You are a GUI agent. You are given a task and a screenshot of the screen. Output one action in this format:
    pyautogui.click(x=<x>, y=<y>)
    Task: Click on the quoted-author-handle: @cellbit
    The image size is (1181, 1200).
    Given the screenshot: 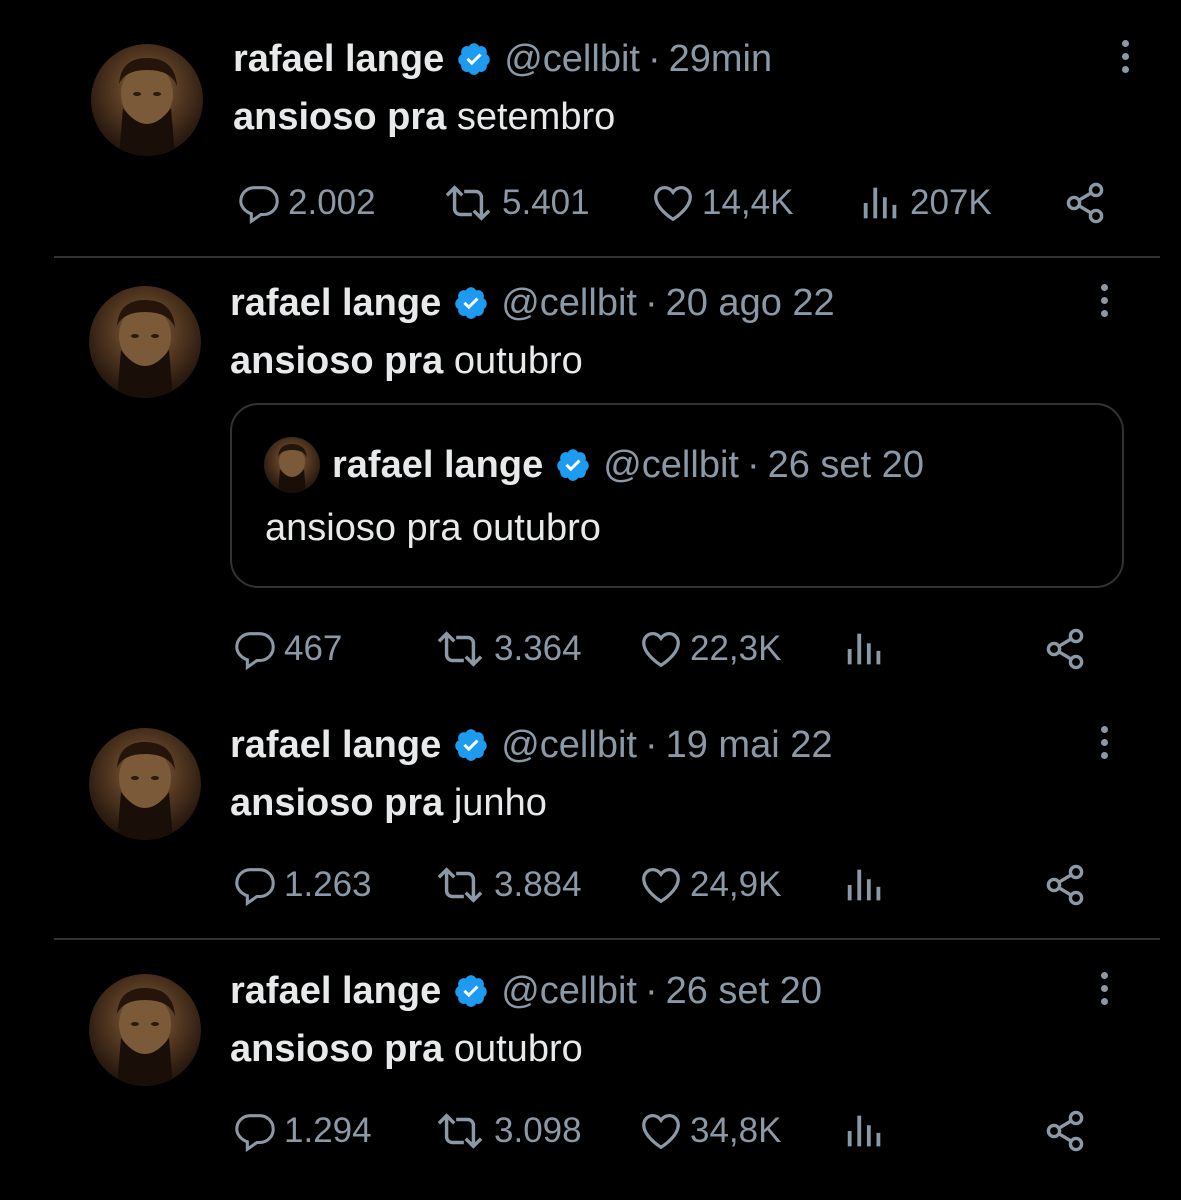 What is the action you would take?
    pyautogui.click(x=671, y=464)
    